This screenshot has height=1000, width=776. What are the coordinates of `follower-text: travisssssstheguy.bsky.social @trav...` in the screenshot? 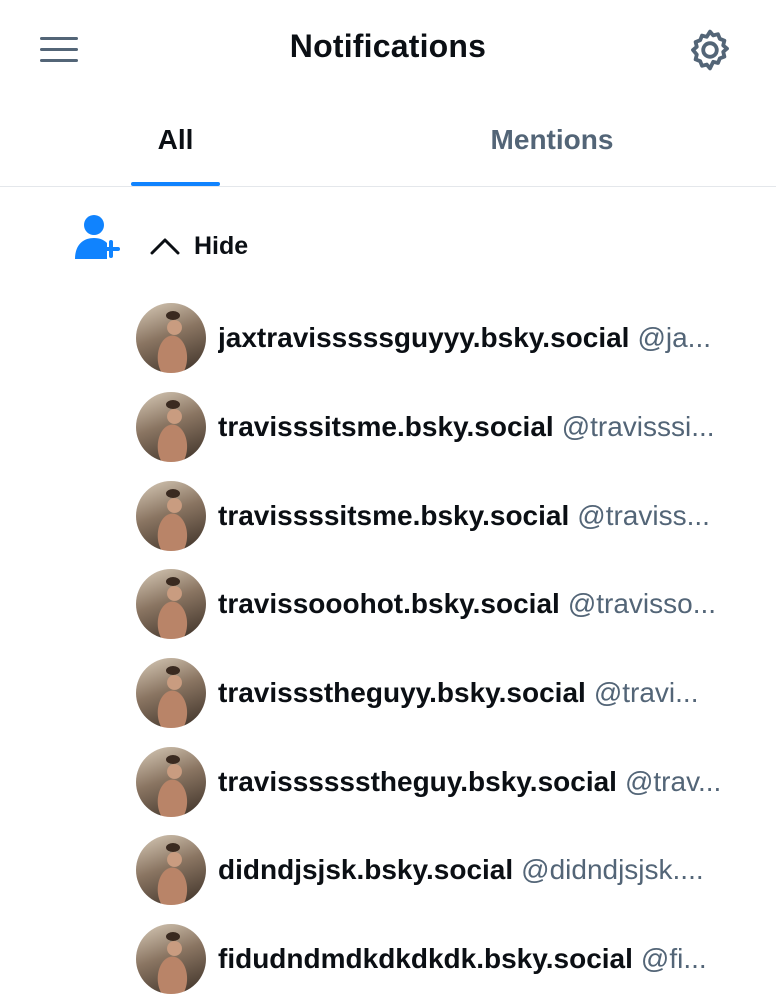 It's located at (492, 782).